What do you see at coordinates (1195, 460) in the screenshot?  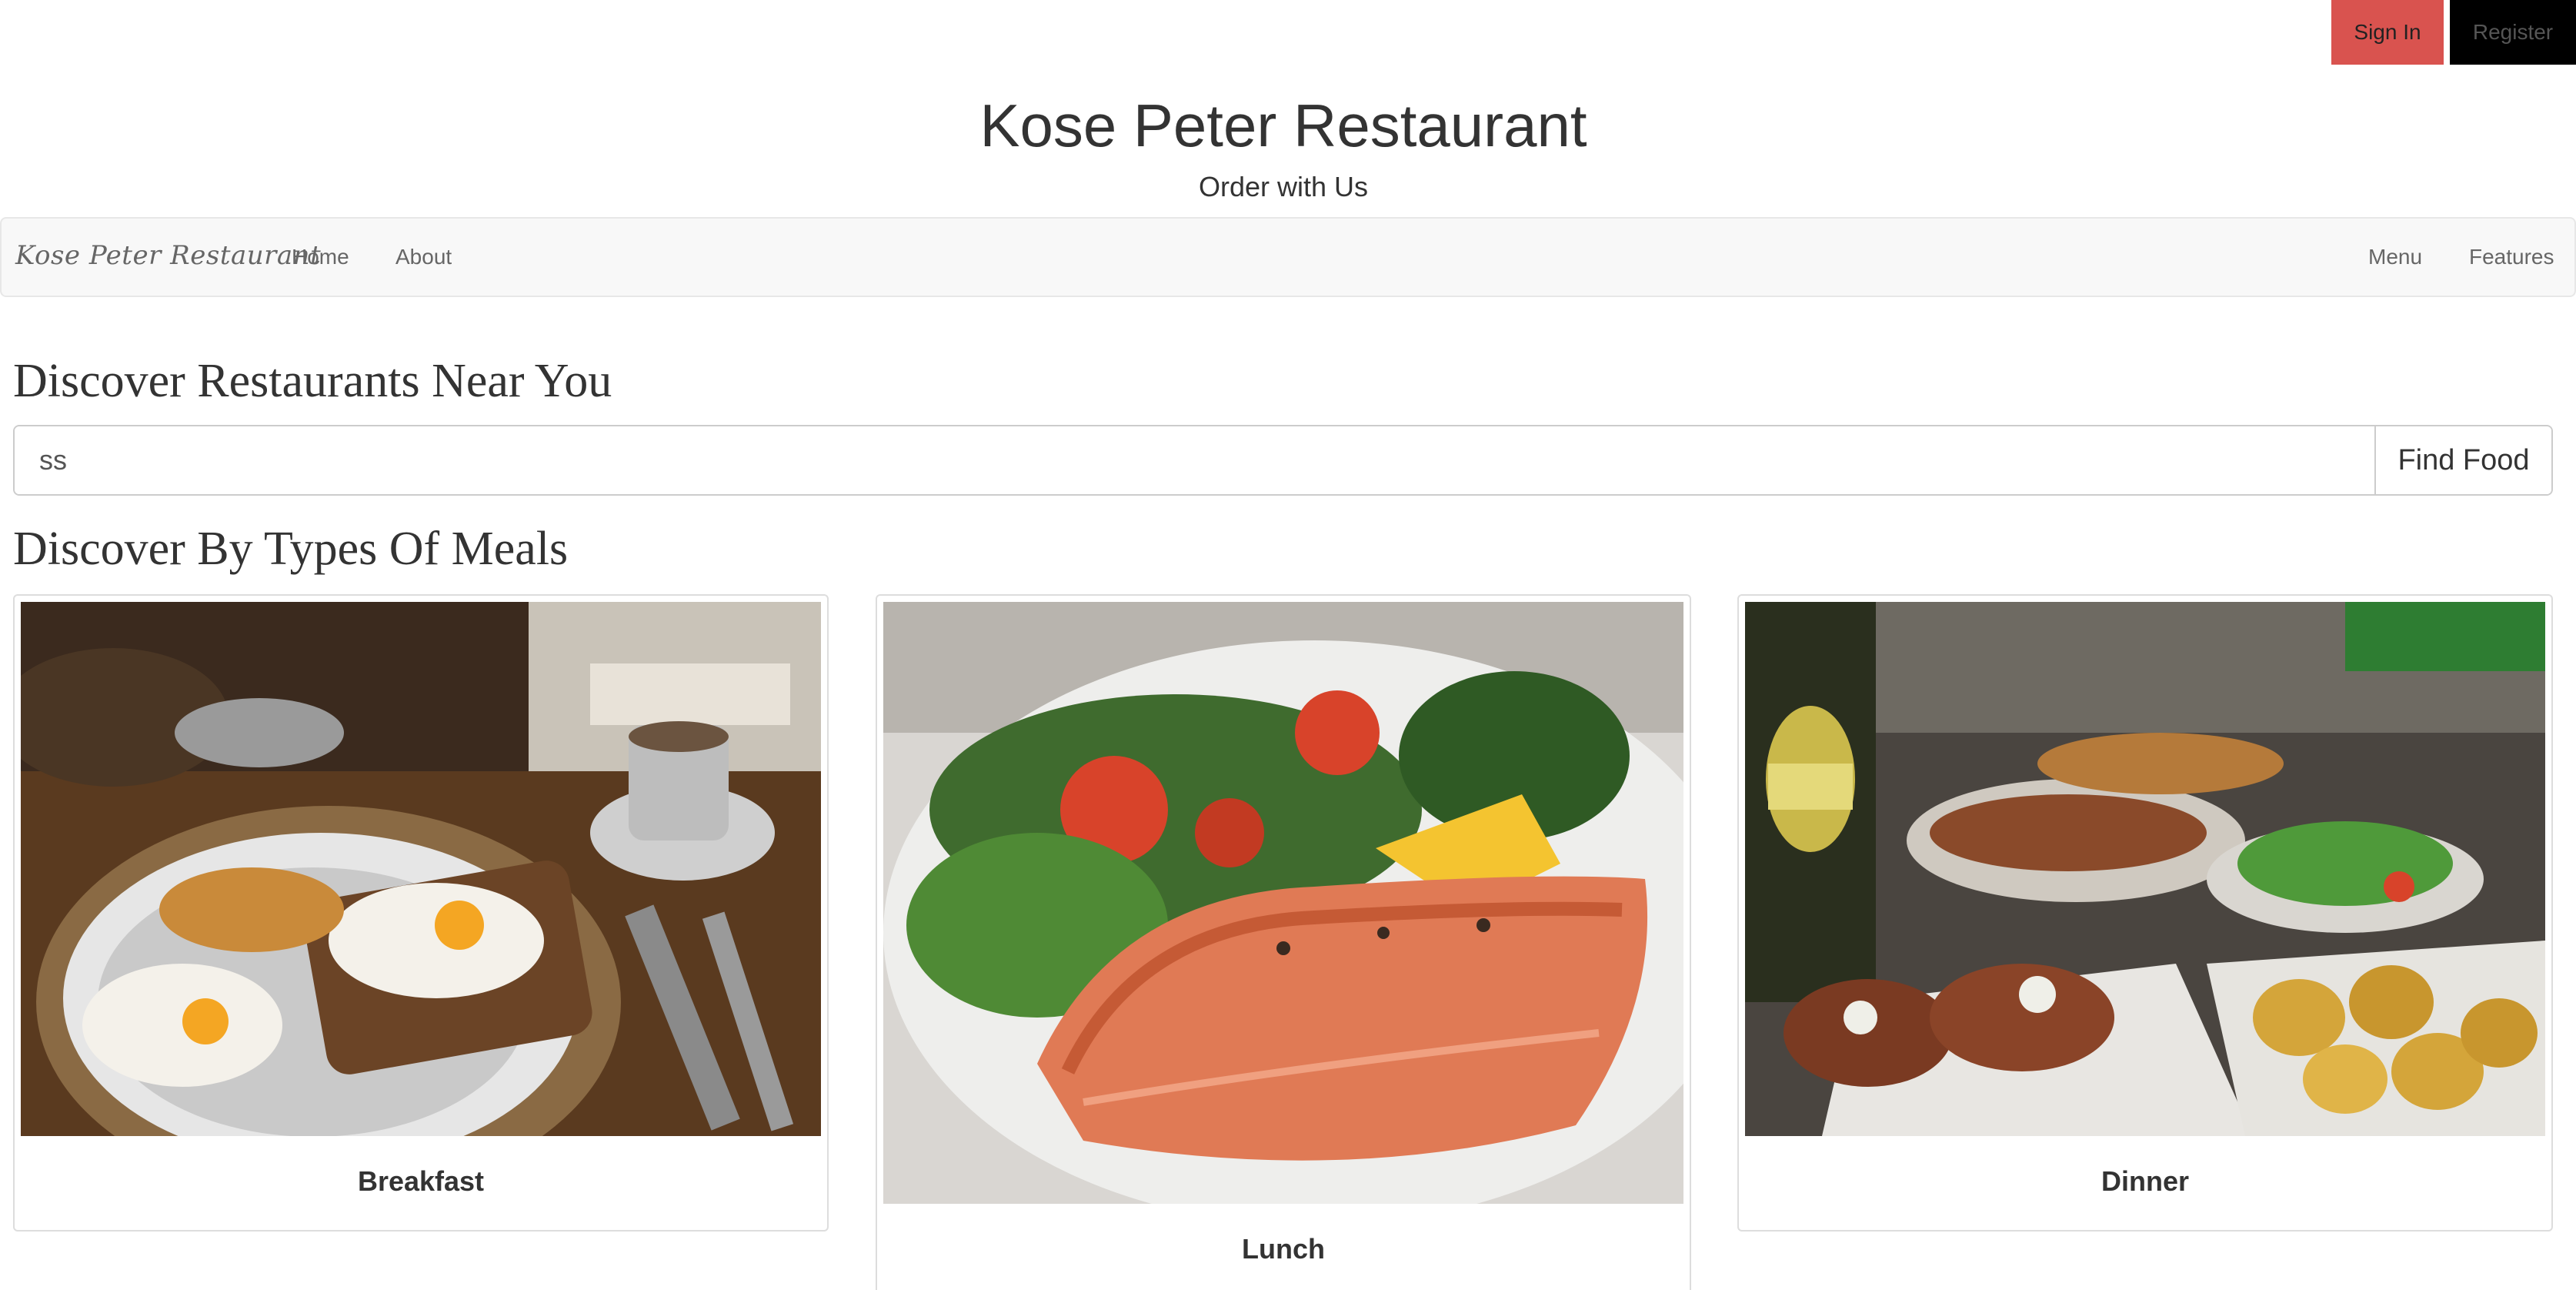 I see `search-input` at bounding box center [1195, 460].